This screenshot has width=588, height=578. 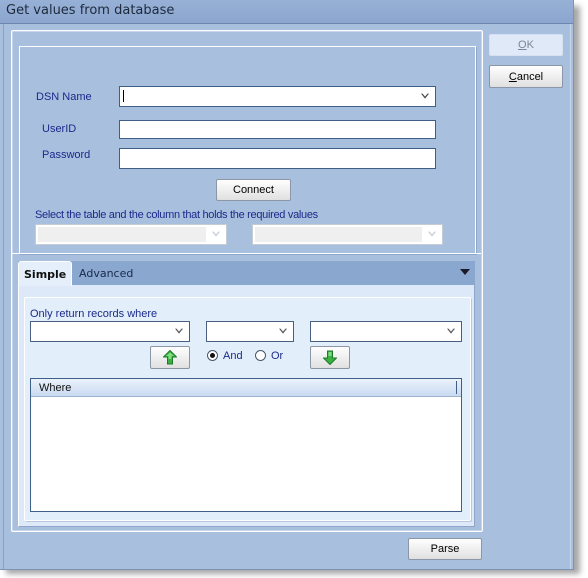 I want to click on filter-label: Only return records where, so click(x=94, y=314).